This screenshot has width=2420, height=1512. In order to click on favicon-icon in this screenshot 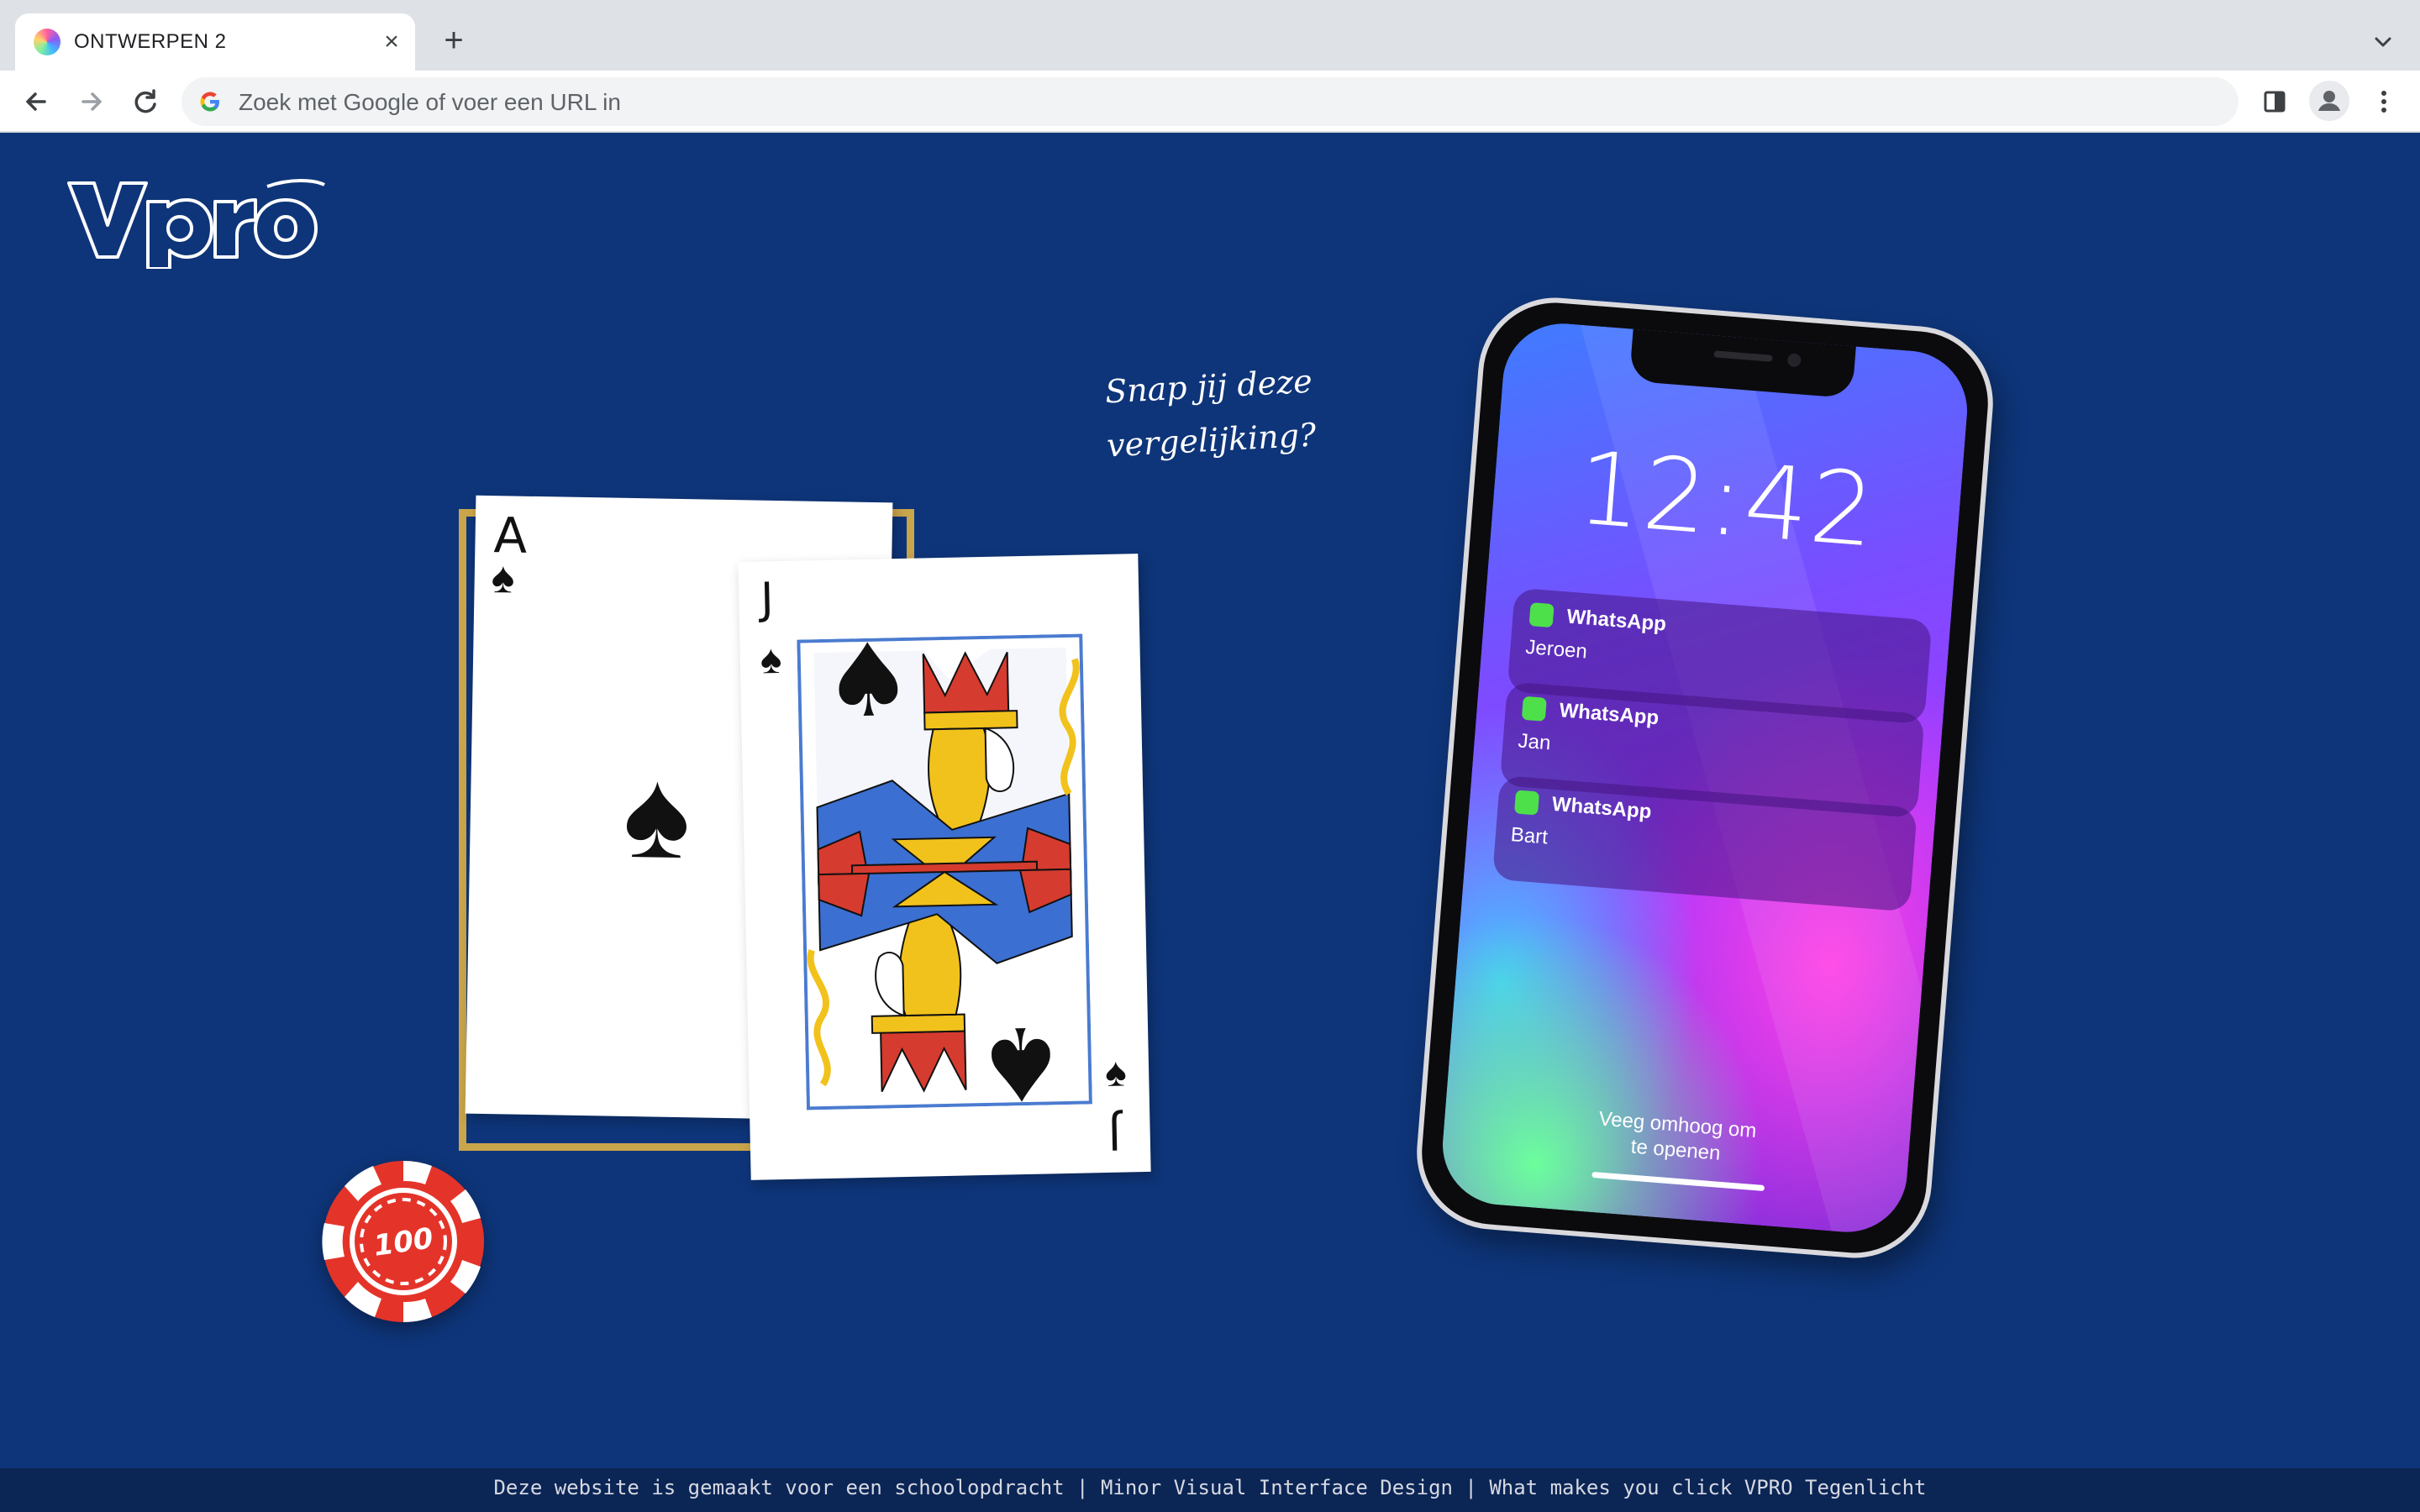, I will do `click(47, 42)`.